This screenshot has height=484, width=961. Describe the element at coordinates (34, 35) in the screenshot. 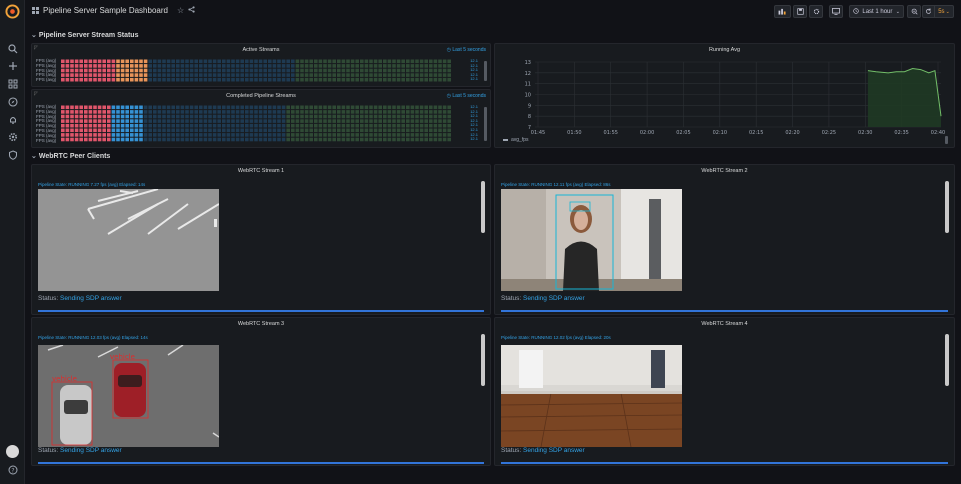

I see `chevron-down-icon: ⌄` at that location.